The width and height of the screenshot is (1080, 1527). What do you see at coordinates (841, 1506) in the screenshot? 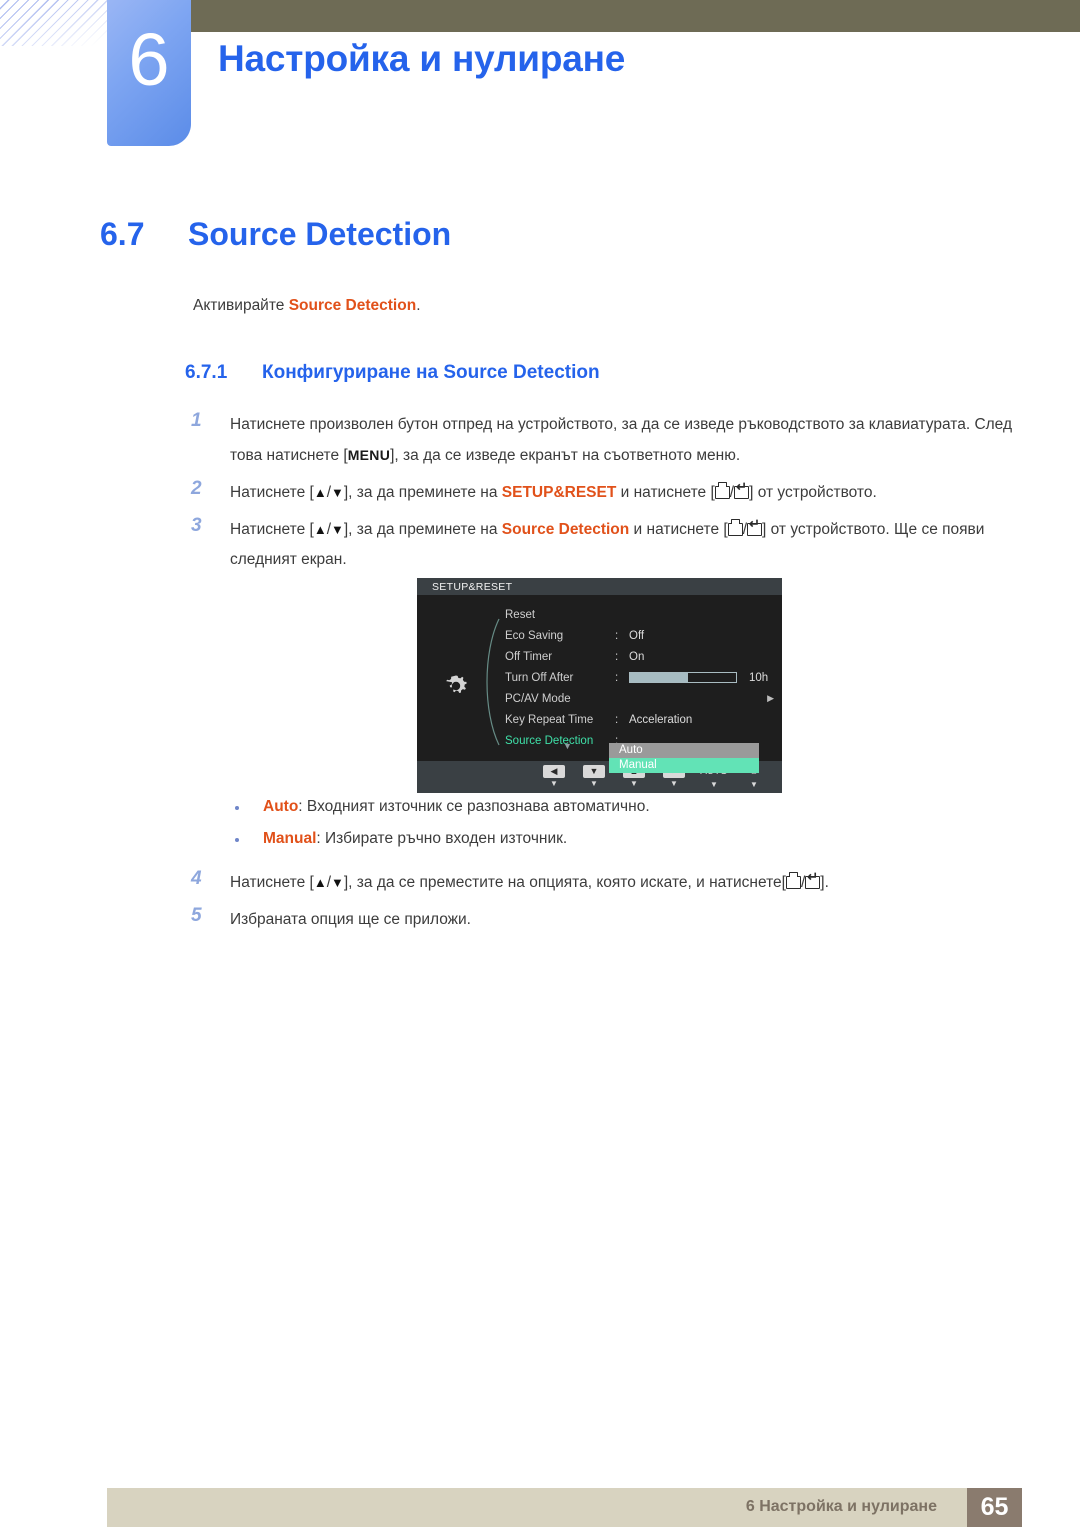
I see `footer-chapter-label: 6 Настройка и нулиране` at bounding box center [841, 1506].